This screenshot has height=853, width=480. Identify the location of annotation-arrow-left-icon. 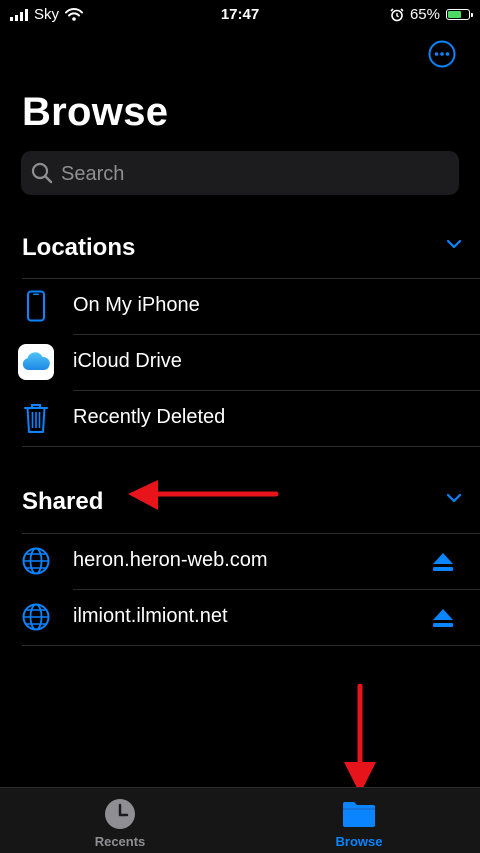
(203, 495).